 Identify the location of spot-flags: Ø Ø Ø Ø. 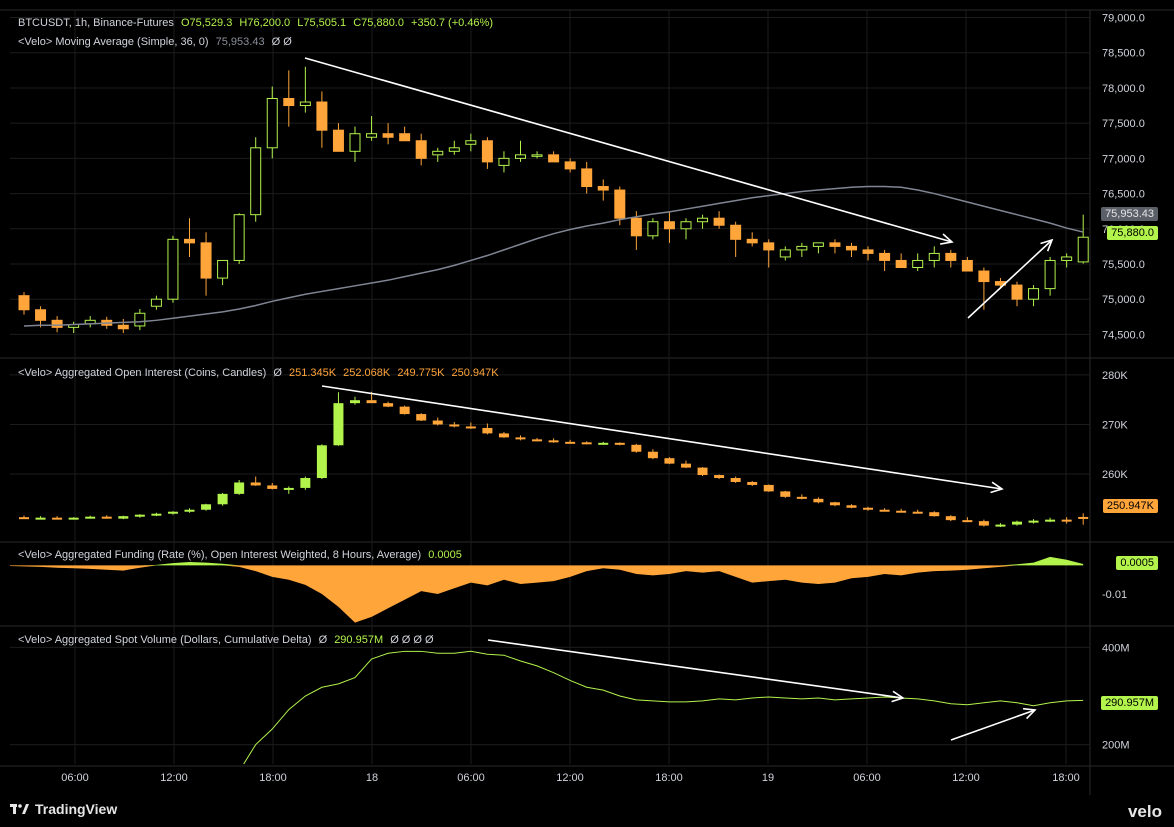
(412, 640).